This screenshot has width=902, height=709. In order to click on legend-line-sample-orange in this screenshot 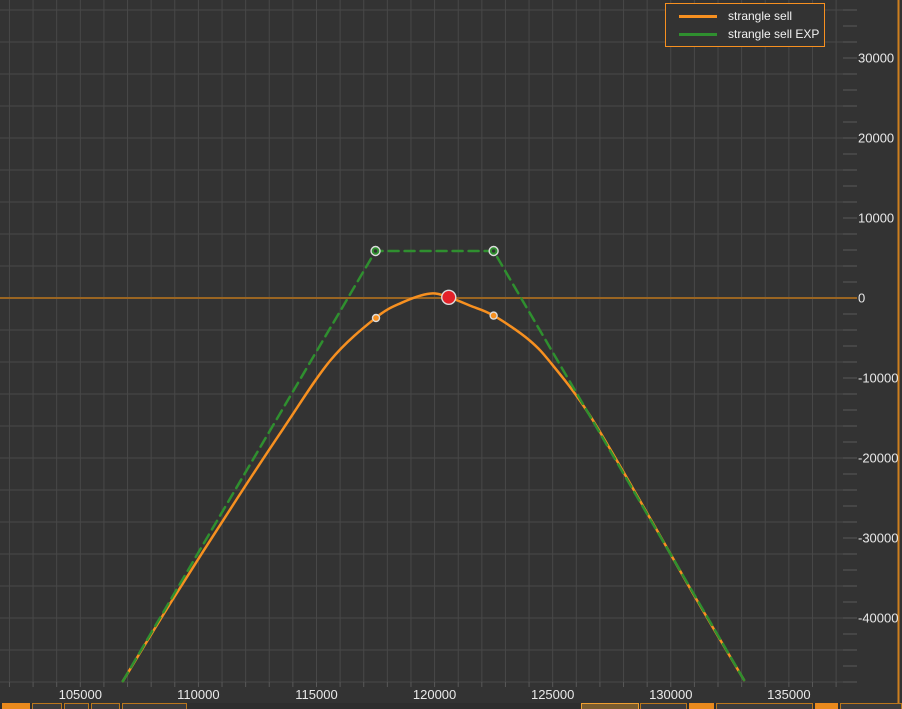, I will do `click(698, 16)`.